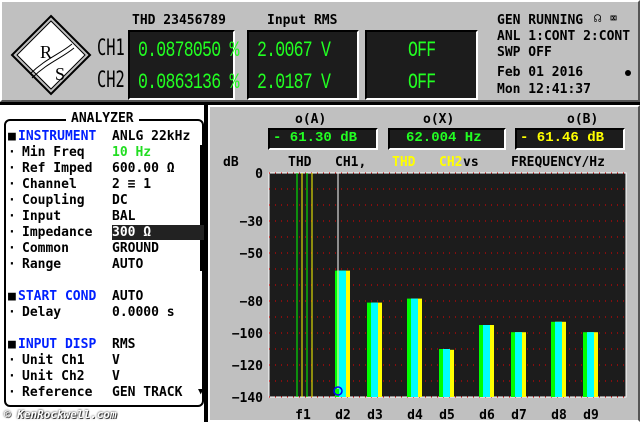 The height and width of the screenshot is (422, 640). I want to click on y-tick-label: −120, so click(247, 366).